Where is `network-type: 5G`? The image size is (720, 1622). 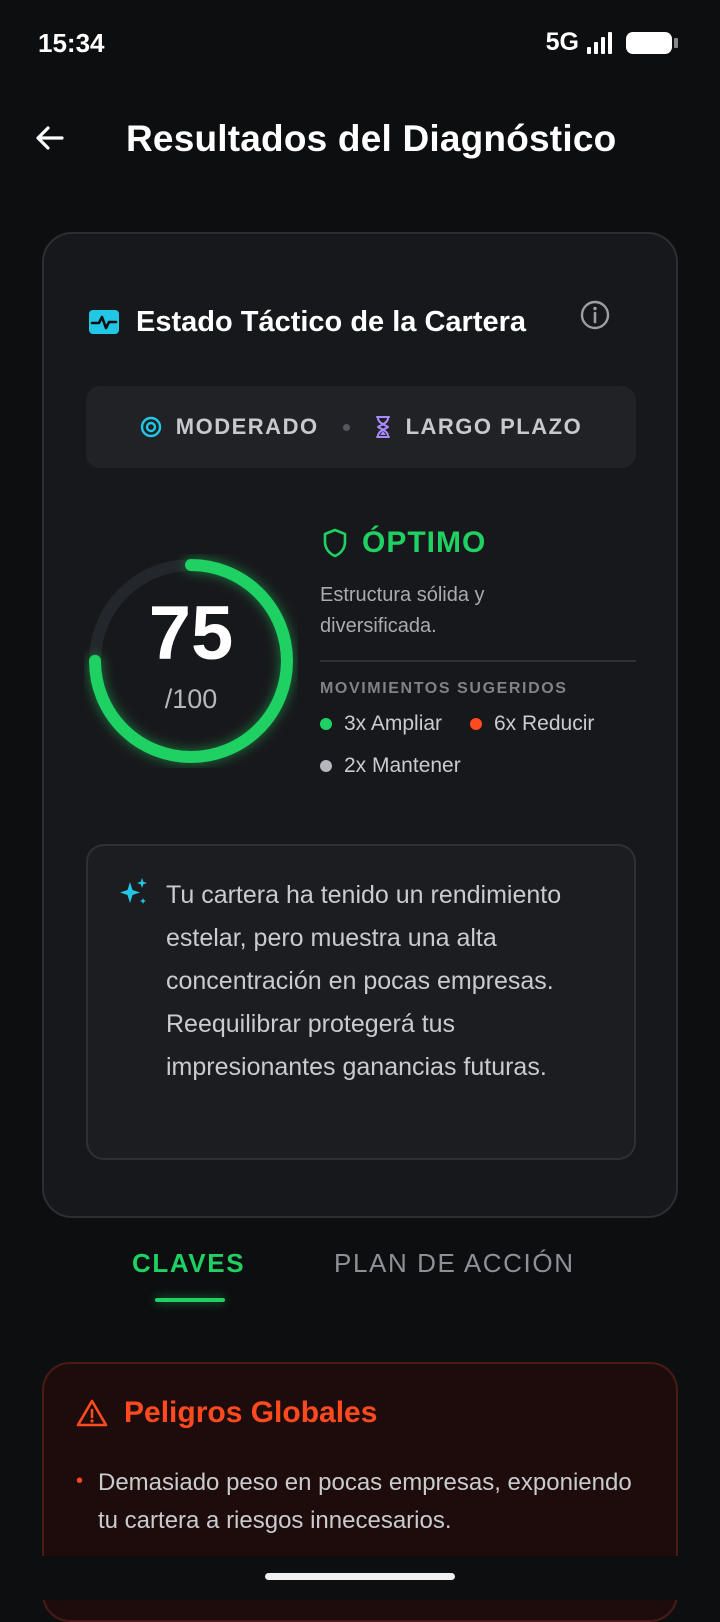 network-type: 5G is located at coordinates (562, 42).